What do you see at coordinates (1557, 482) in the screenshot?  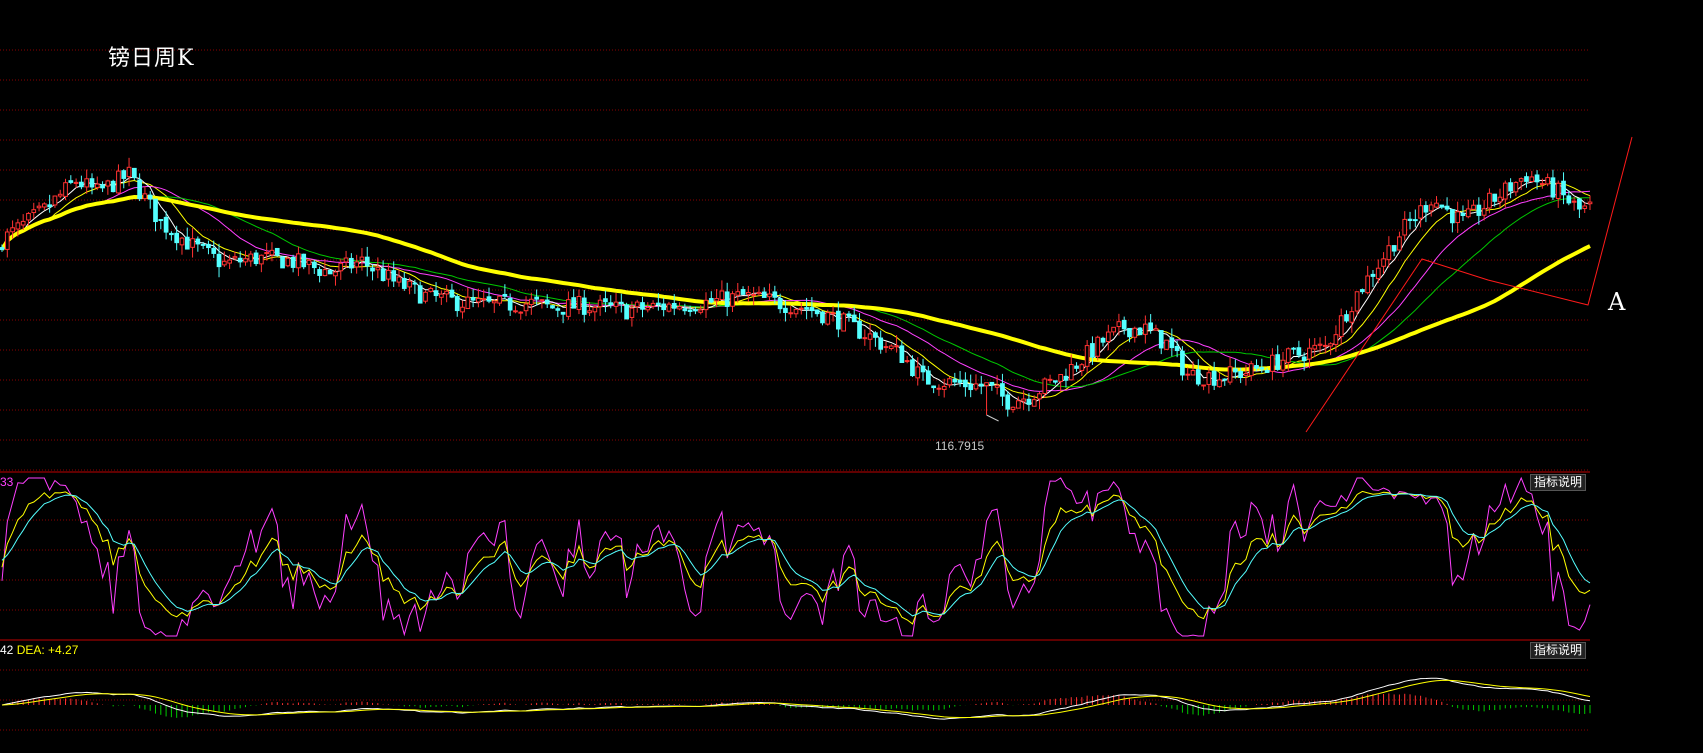 I see `kdj-explain-button: 指标说明` at bounding box center [1557, 482].